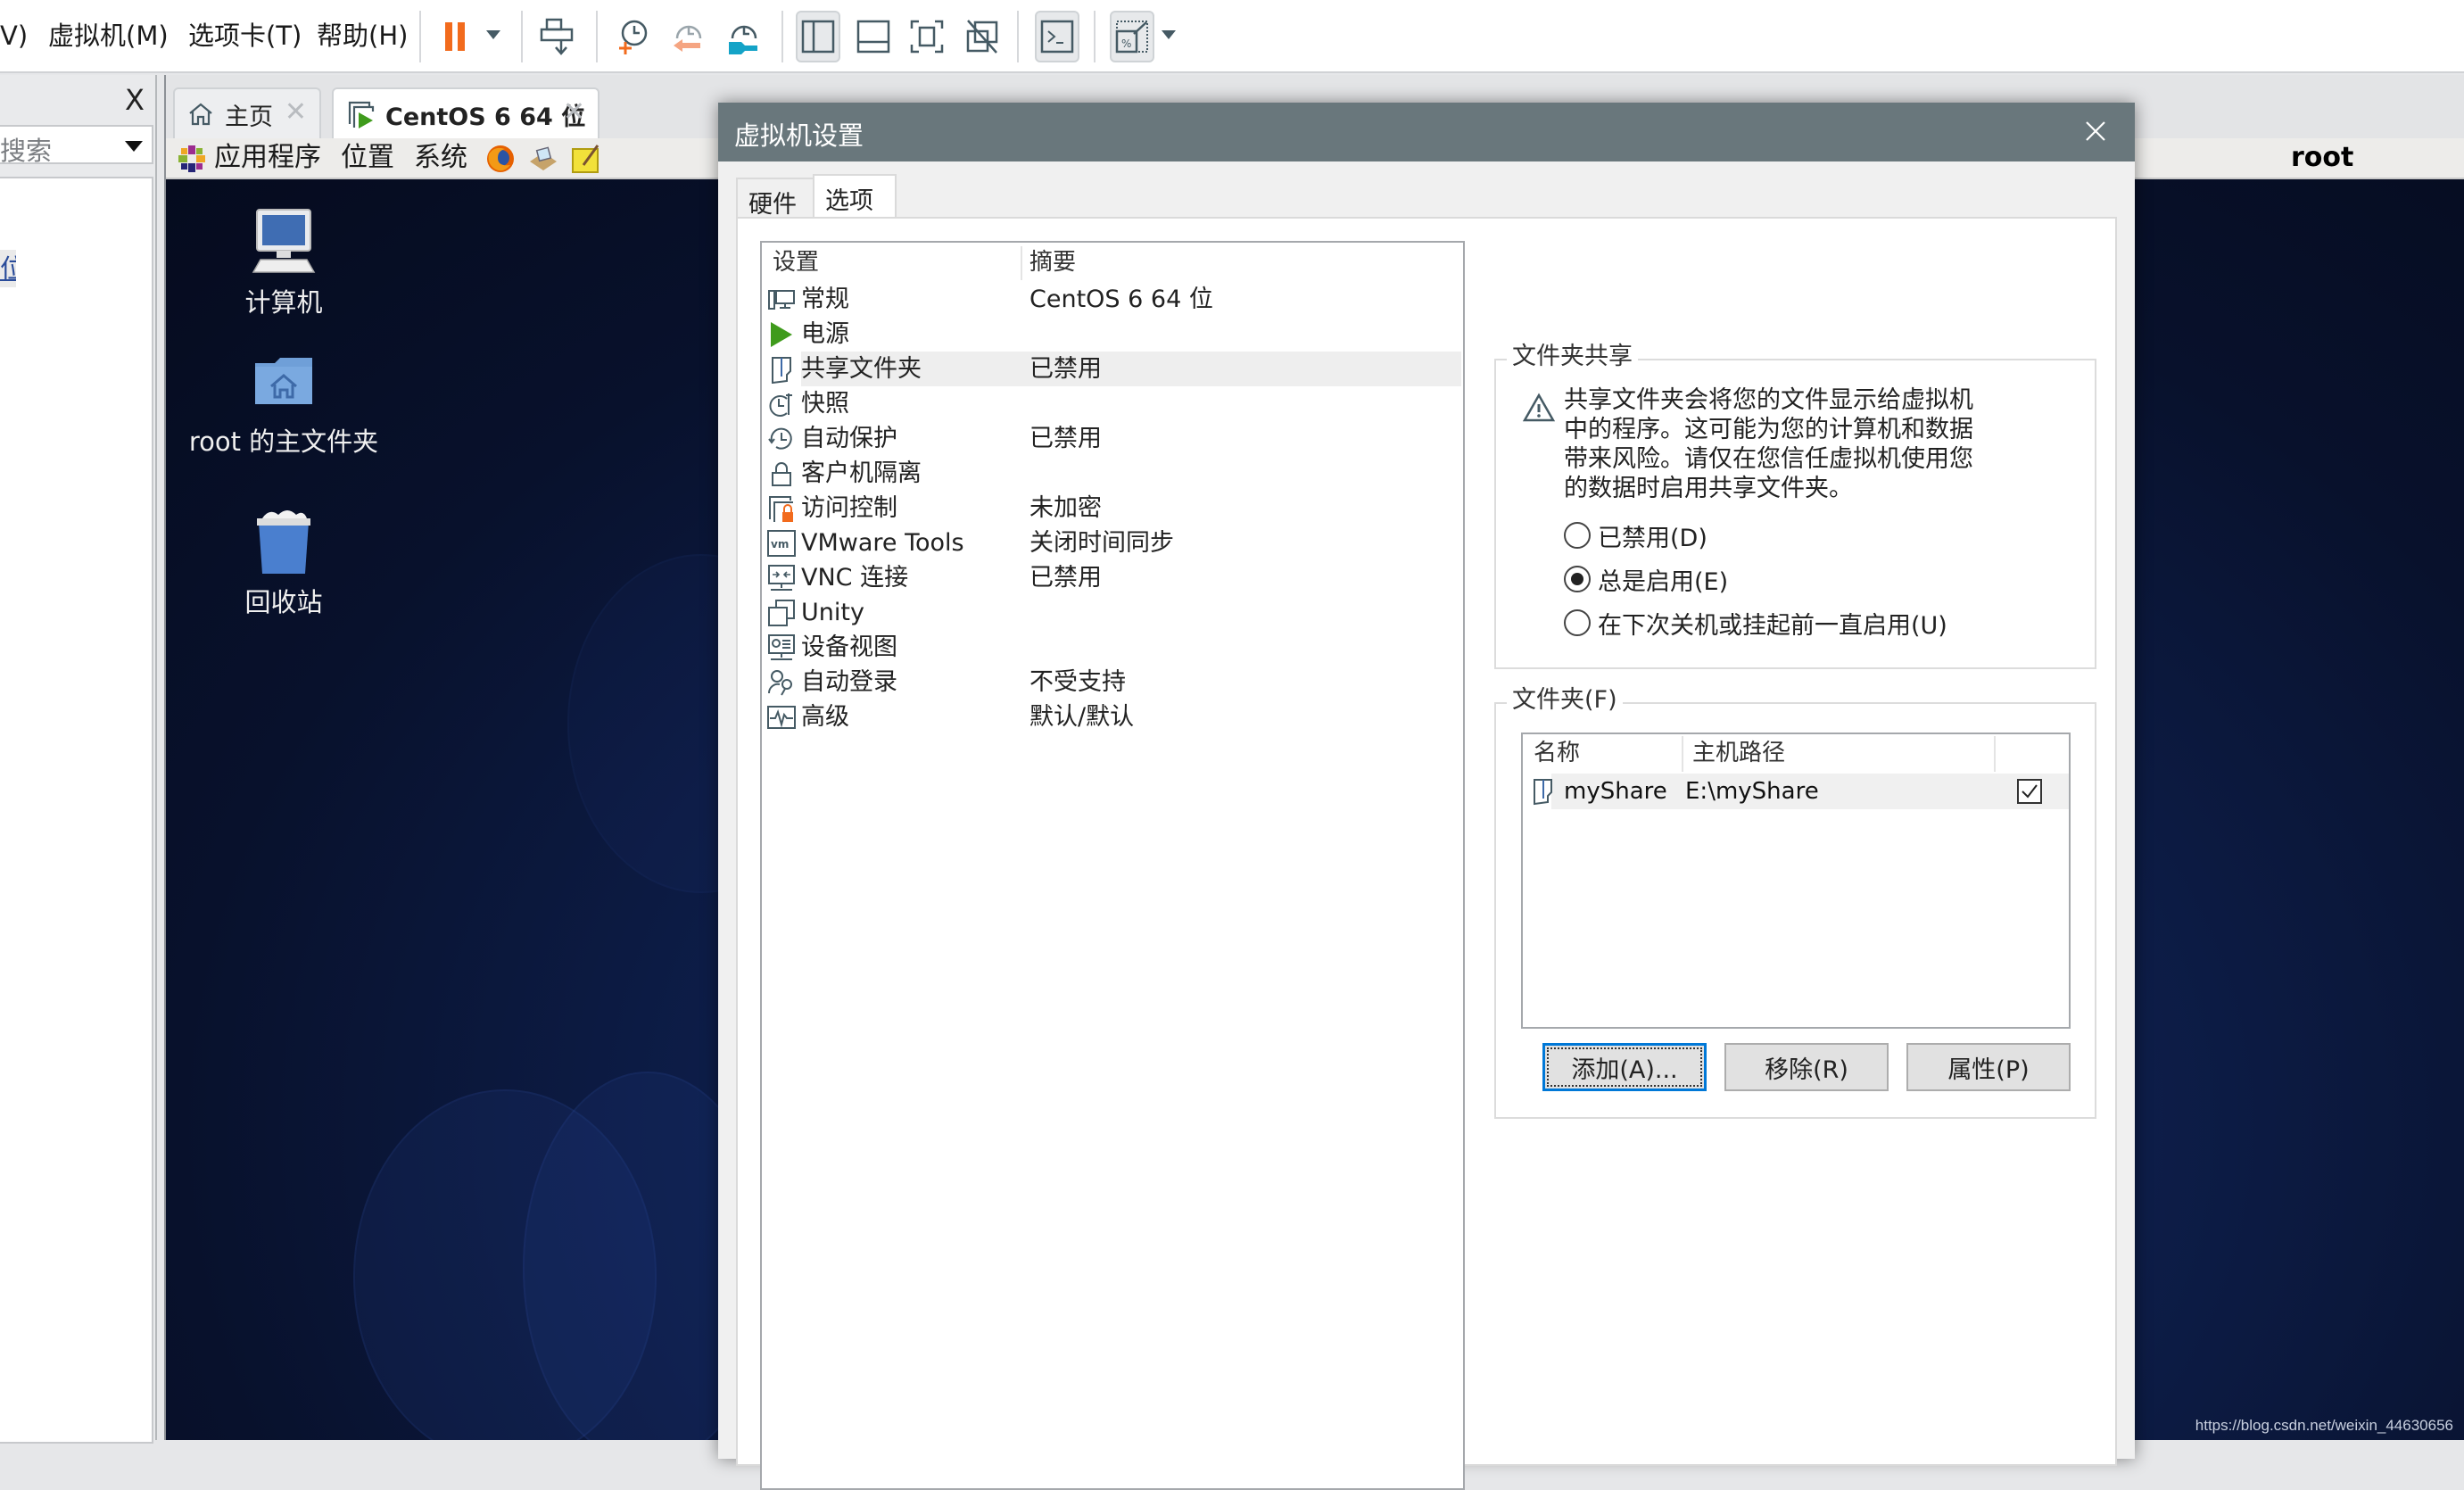  Describe the element at coordinates (76, 811) in the screenshot. I see `library-tree: 位` at that location.